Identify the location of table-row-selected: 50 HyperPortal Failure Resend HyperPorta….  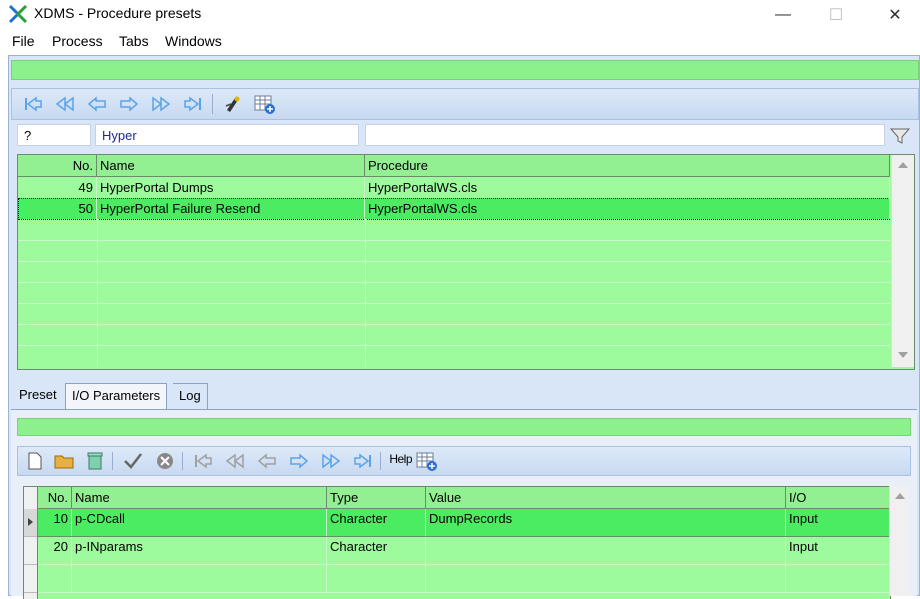
(454, 209).